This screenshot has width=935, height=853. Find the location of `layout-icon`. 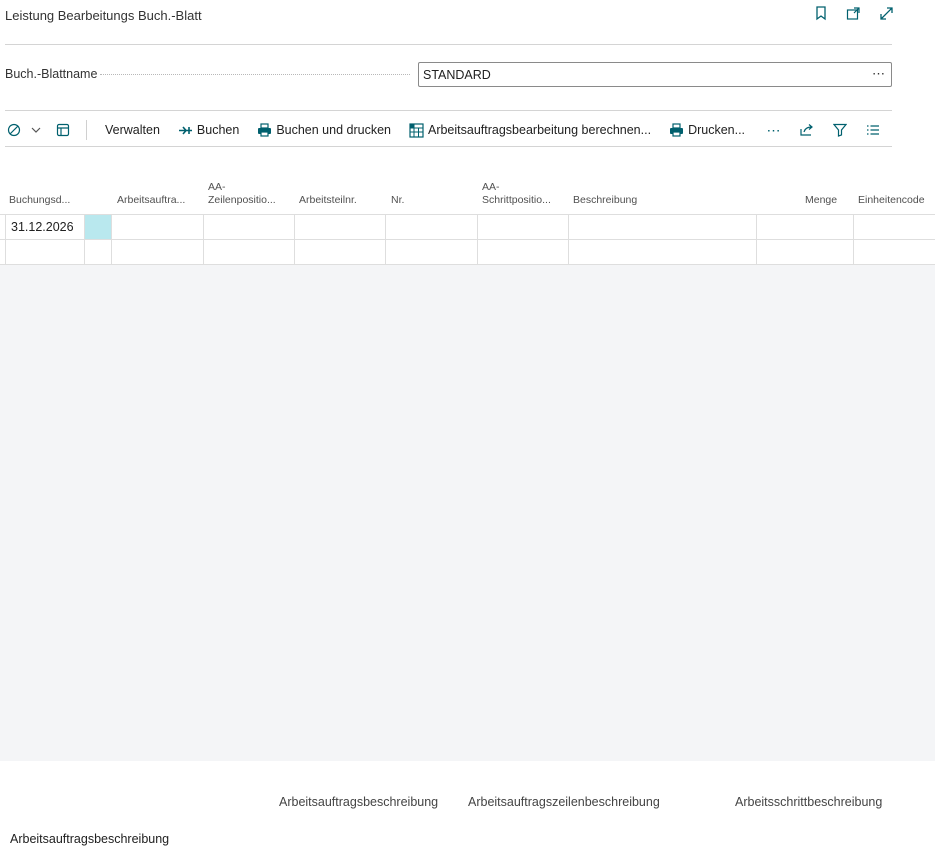

layout-icon is located at coordinates (62, 130).